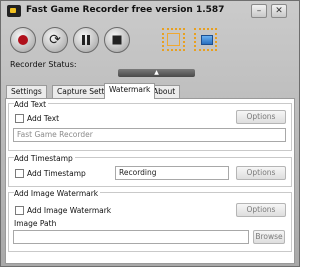 The height and width of the screenshot is (267, 320). What do you see at coordinates (131, 237) in the screenshot?
I see `image-path-field` at bounding box center [131, 237].